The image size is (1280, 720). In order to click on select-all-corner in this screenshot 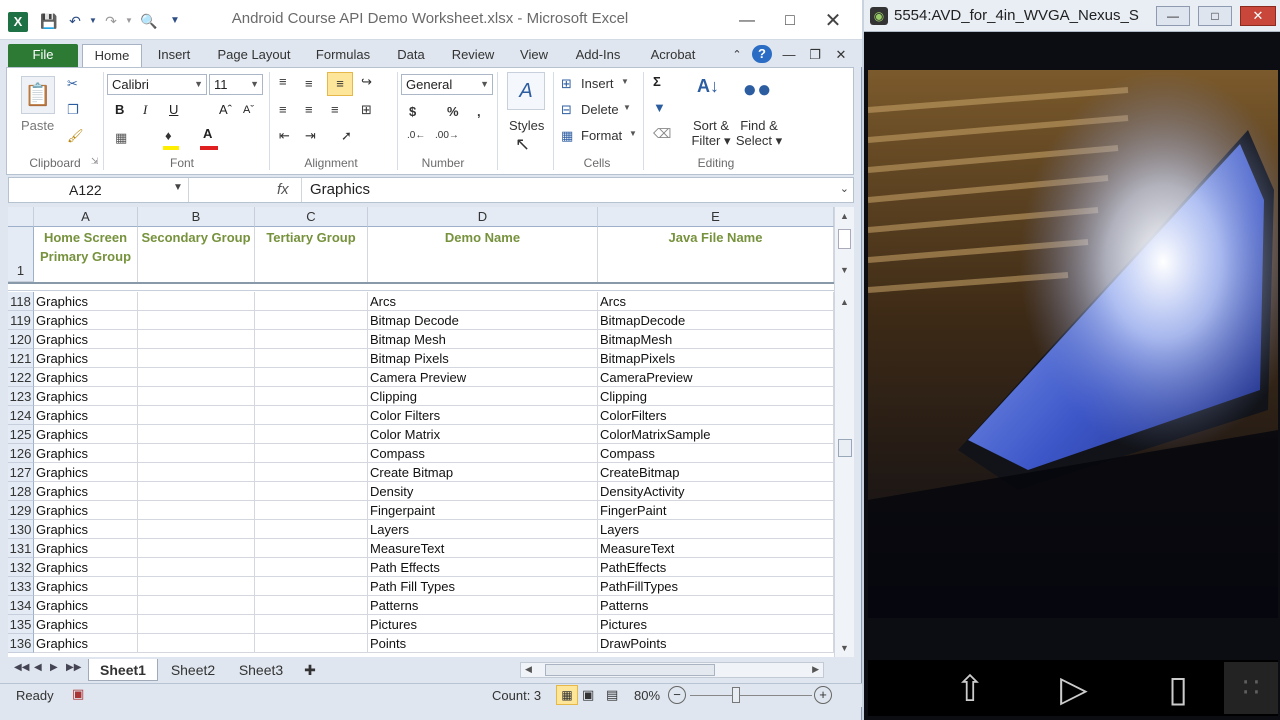, I will do `click(21, 217)`.